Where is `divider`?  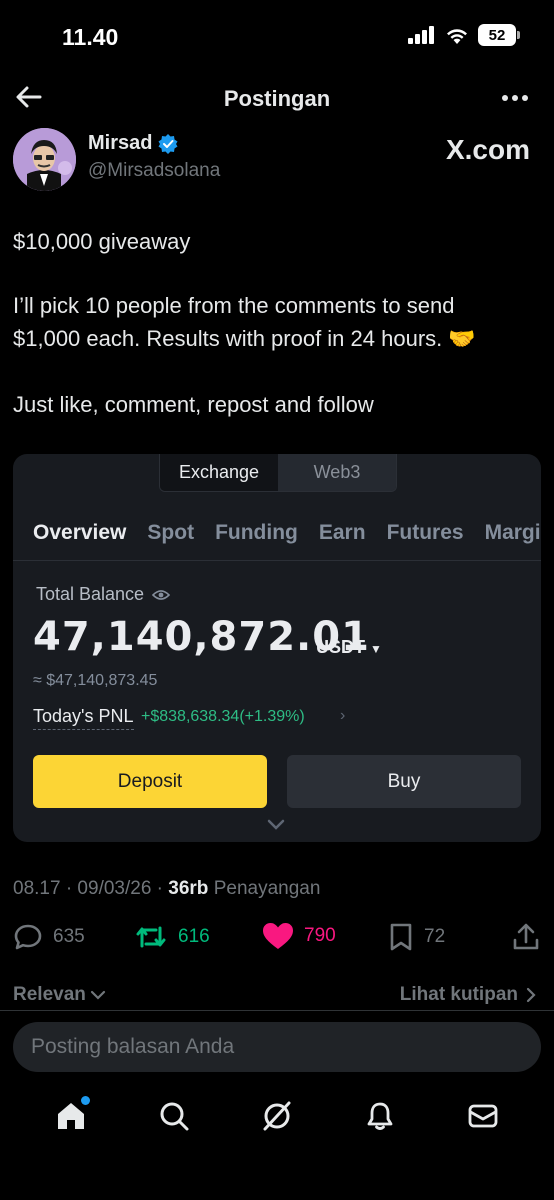
divider is located at coordinates (277, 1010).